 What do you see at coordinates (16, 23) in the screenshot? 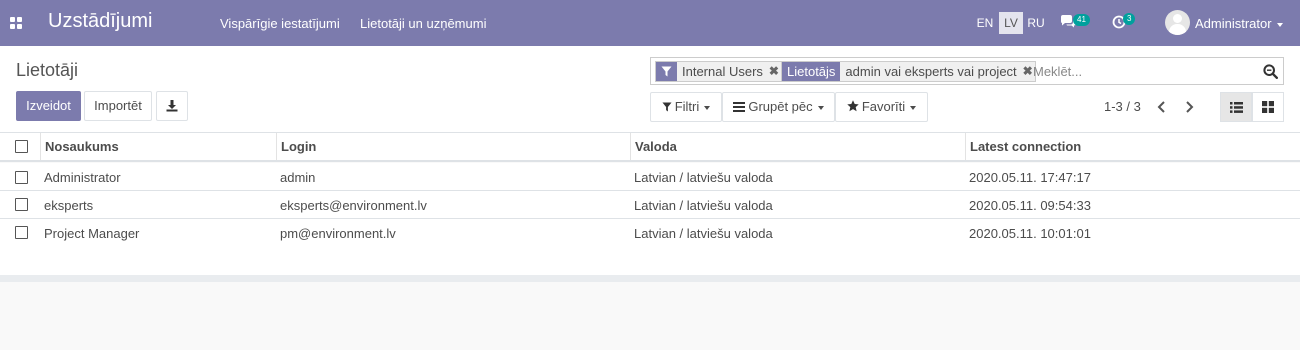
I see `apps-menu-icon` at bounding box center [16, 23].